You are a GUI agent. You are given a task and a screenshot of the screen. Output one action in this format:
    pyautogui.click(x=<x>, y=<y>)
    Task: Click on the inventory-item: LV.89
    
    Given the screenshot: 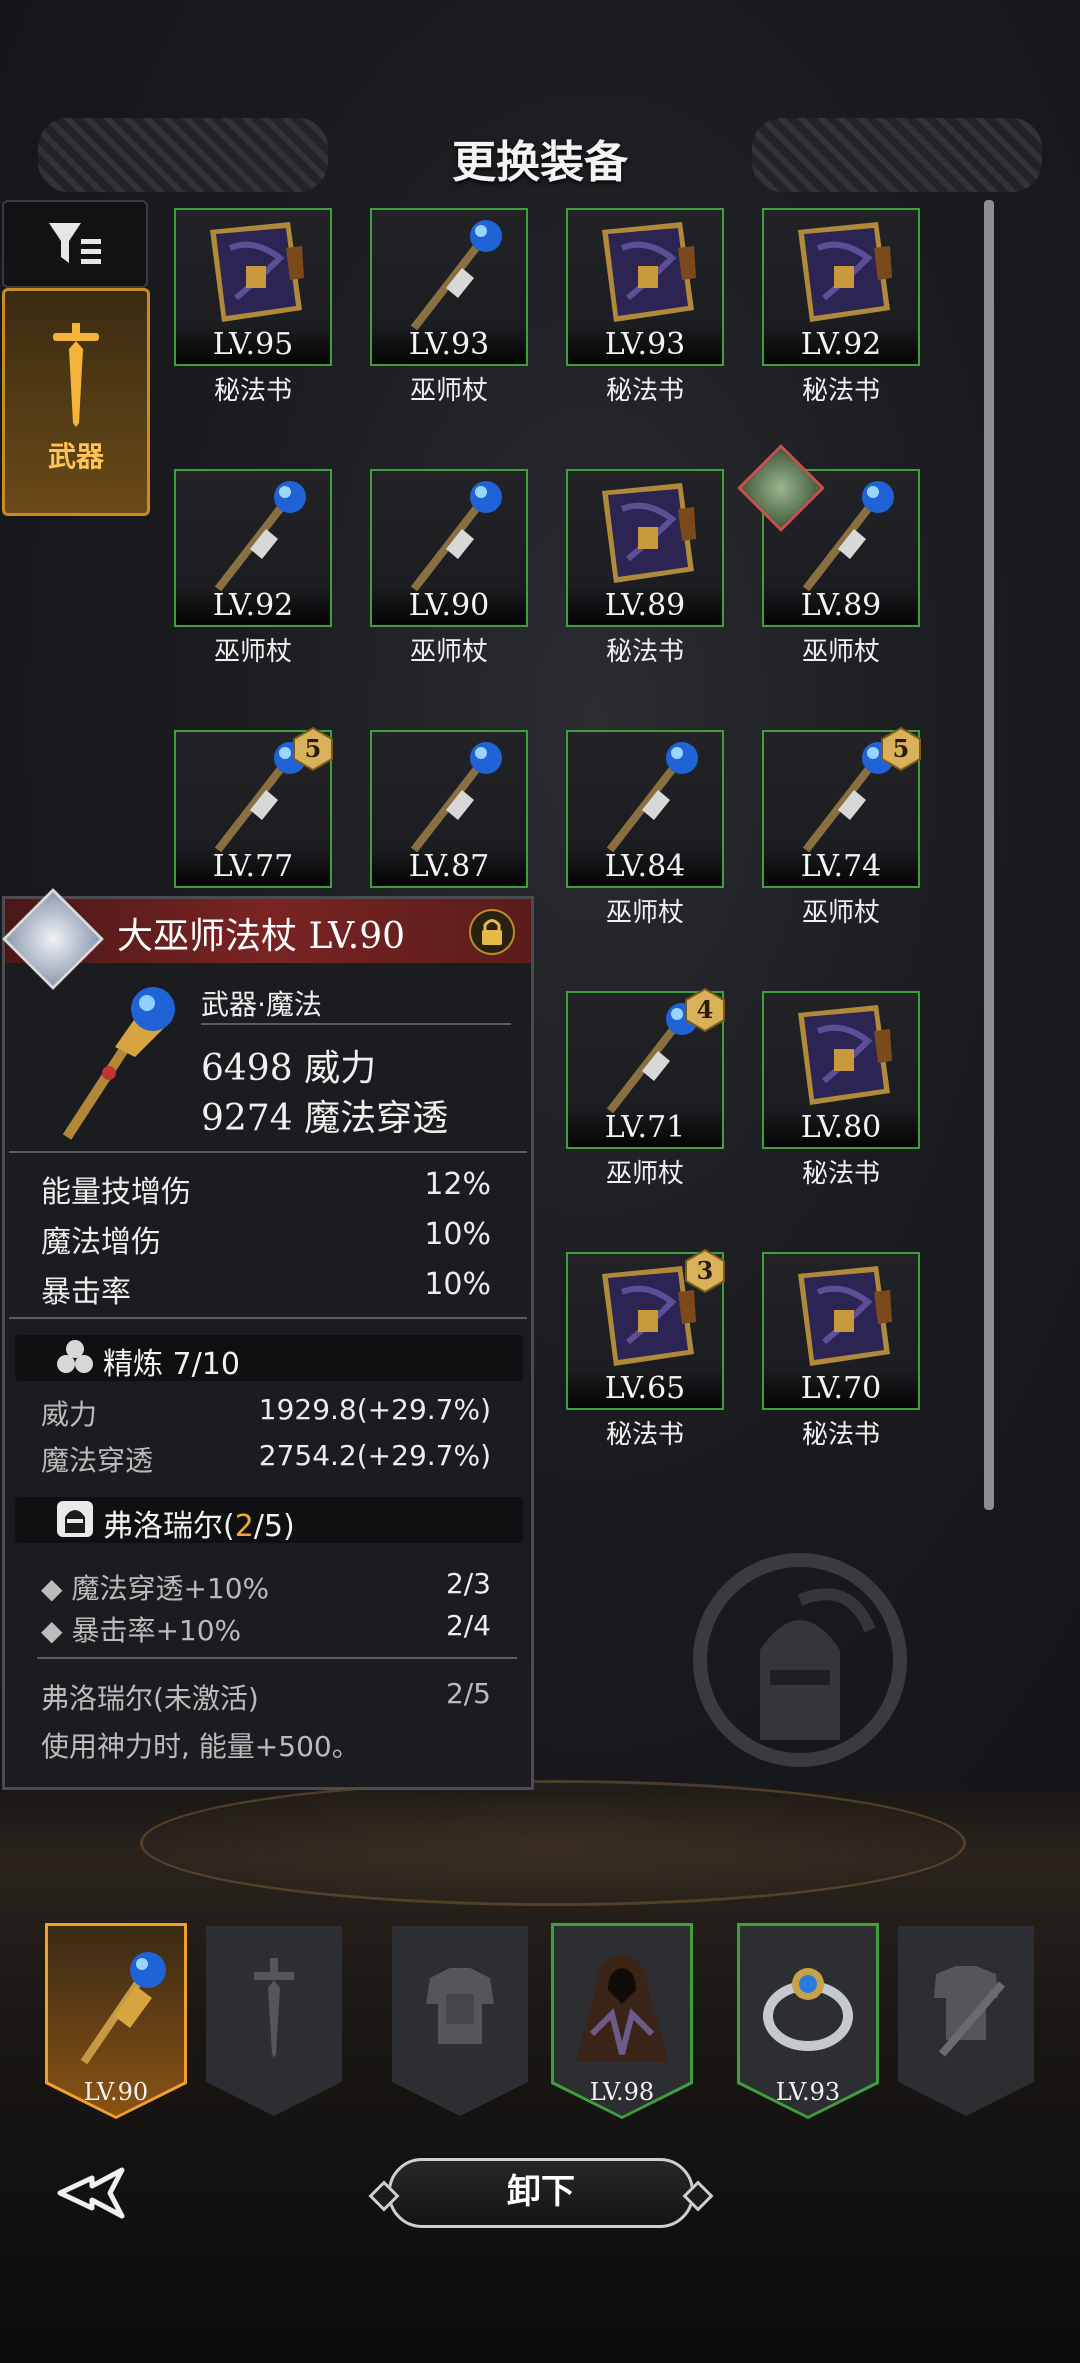 What is the action you would take?
    pyautogui.click(x=645, y=548)
    